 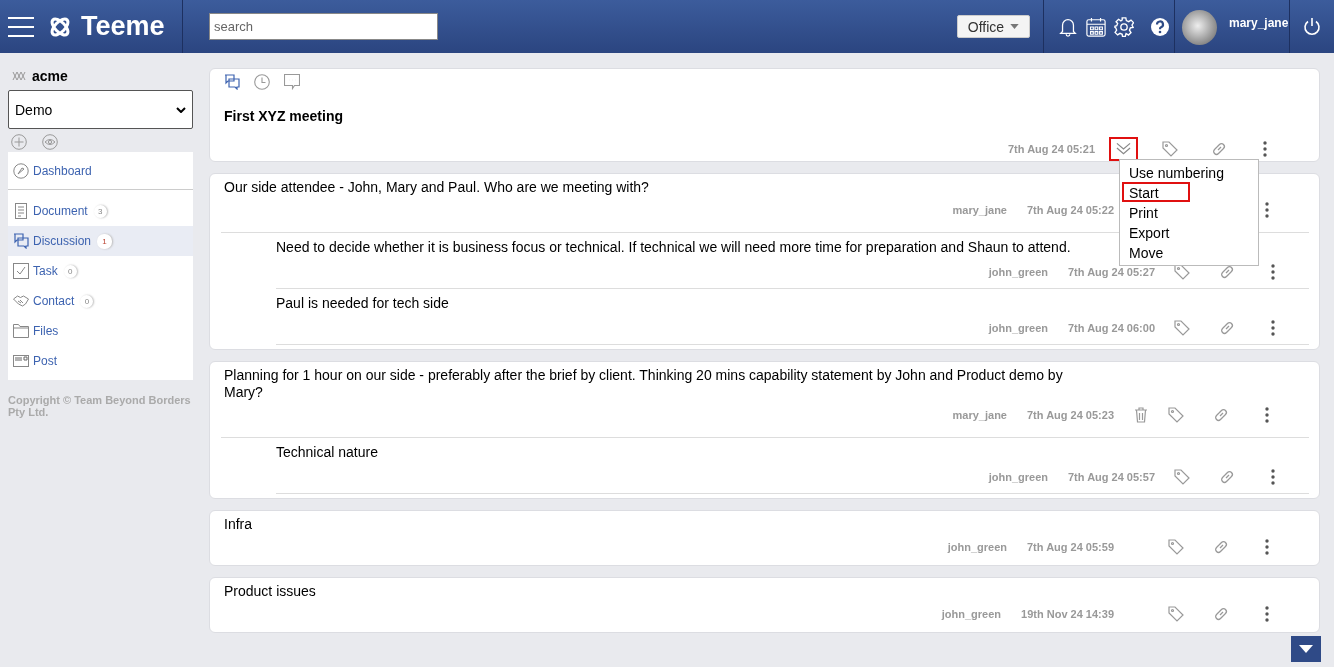 I want to click on checkbox-icon, so click(x=21, y=271).